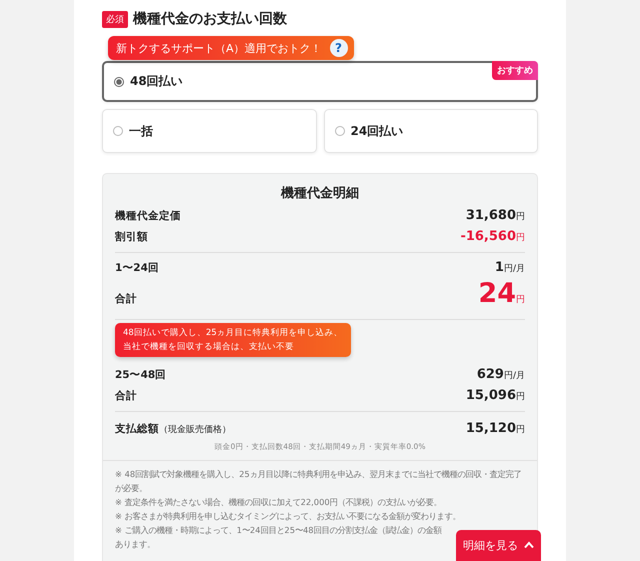  What do you see at coordinates (219, 48) in the screenshot?
I see `promo-text: 新トクするサポート（A）適用でおトク！` at bounding box center [219, 48].